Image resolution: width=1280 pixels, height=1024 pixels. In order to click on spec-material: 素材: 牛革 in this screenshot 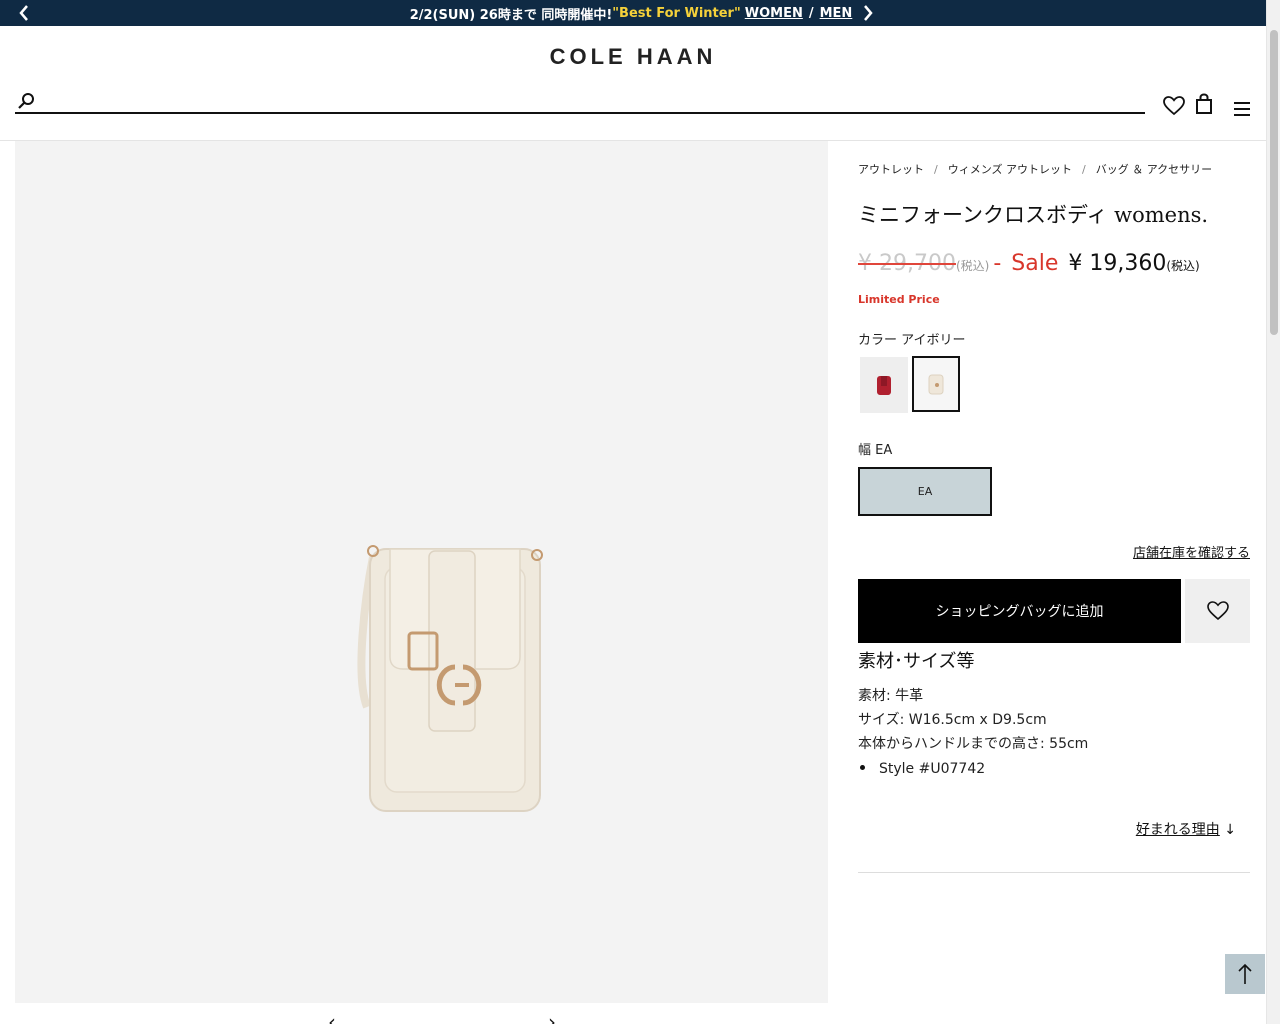, I will do `click(891, 696)`.